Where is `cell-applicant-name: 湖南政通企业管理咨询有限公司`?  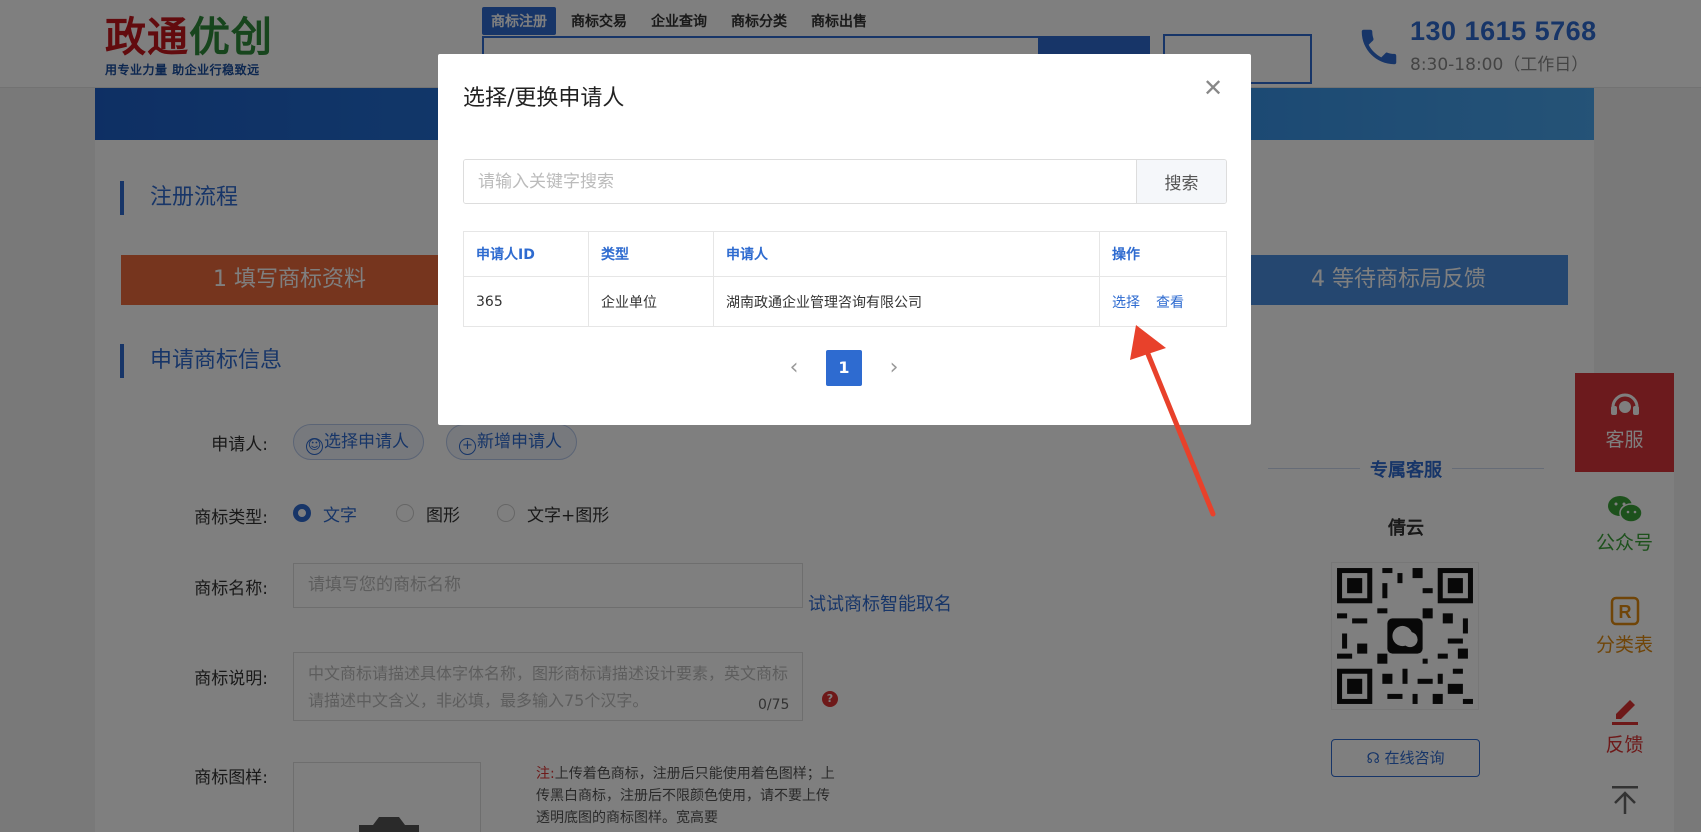 cell-applicant-name: 湖南政通企业管理咨询有限公司 is located at coordinates (906, 301).